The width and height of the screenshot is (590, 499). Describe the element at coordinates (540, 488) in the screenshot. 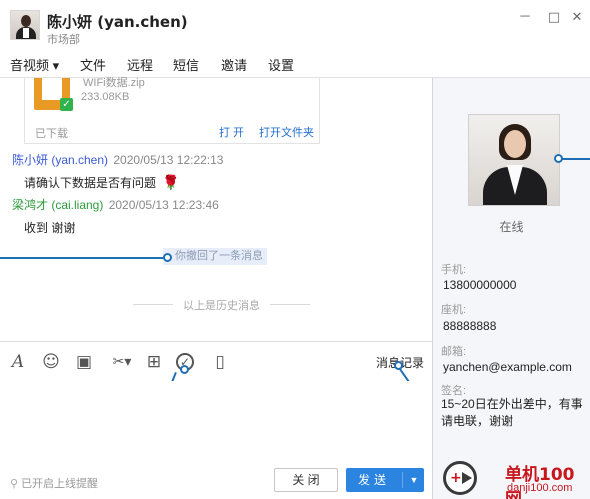

I see `watermark-subtitle: danji100.com` at that location.